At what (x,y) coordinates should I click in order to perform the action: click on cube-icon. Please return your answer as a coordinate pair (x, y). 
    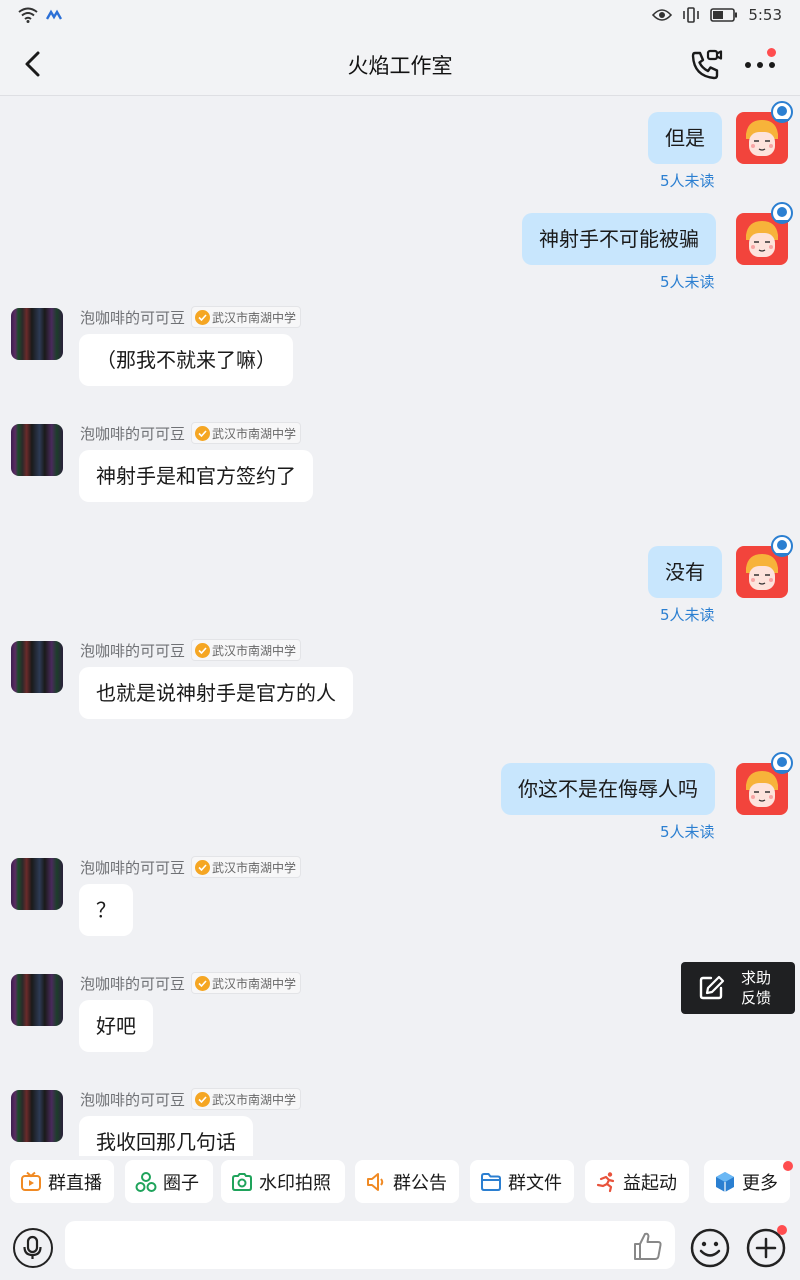
    Looking at the image, I should click on (725, 1181).